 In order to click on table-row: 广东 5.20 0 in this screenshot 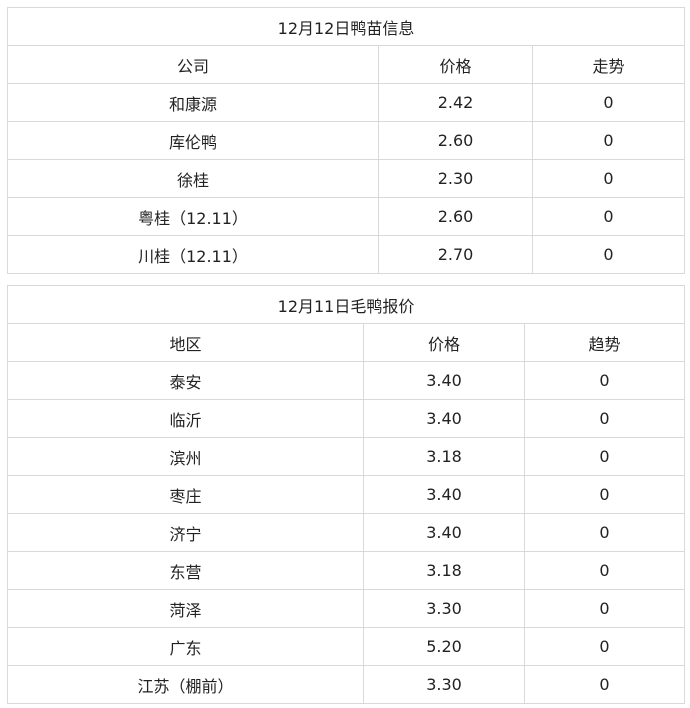, I will do `click(346, 646)`.